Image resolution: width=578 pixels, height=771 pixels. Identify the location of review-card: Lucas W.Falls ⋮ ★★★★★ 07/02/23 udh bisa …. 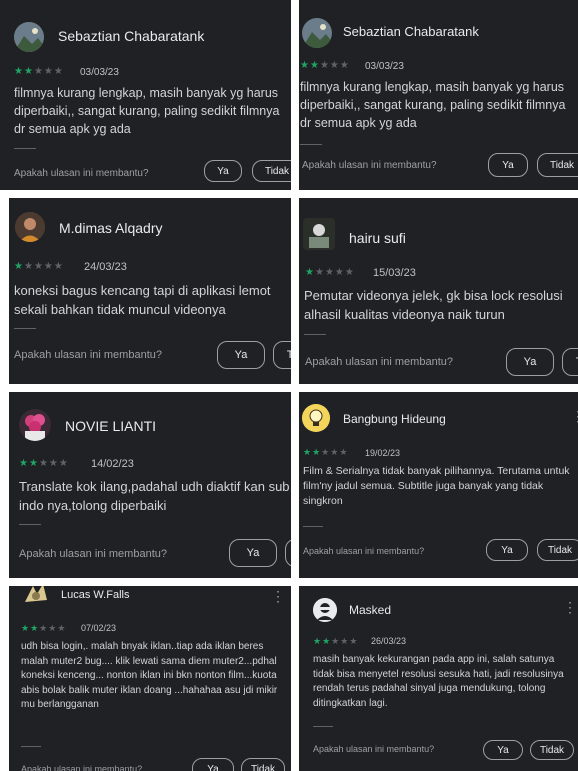
(150, 678).